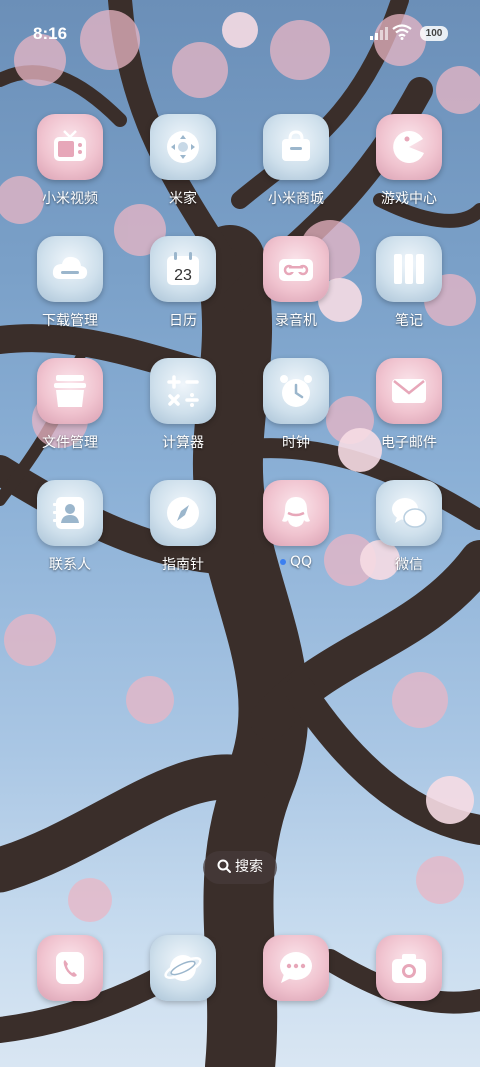 The image size is (480, 1067). I want to click on app-clock: 时钟, so click(296, 403).